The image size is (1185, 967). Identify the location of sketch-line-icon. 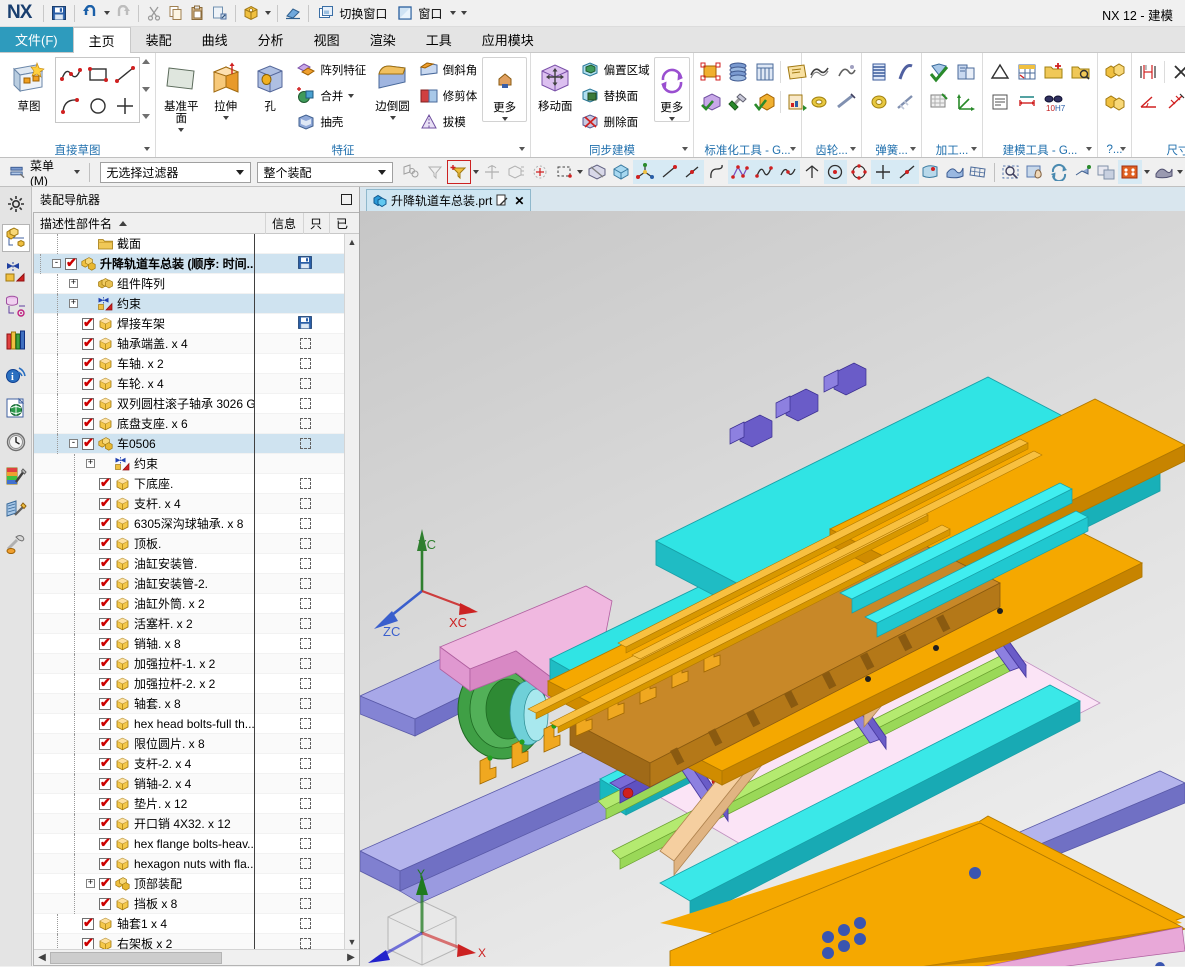
(124, 74).